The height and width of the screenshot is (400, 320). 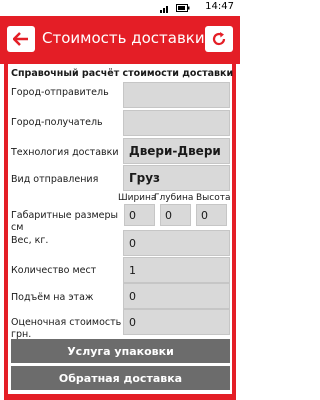 I want to click on places-label: Количество мест, so click(x=54, y=270).